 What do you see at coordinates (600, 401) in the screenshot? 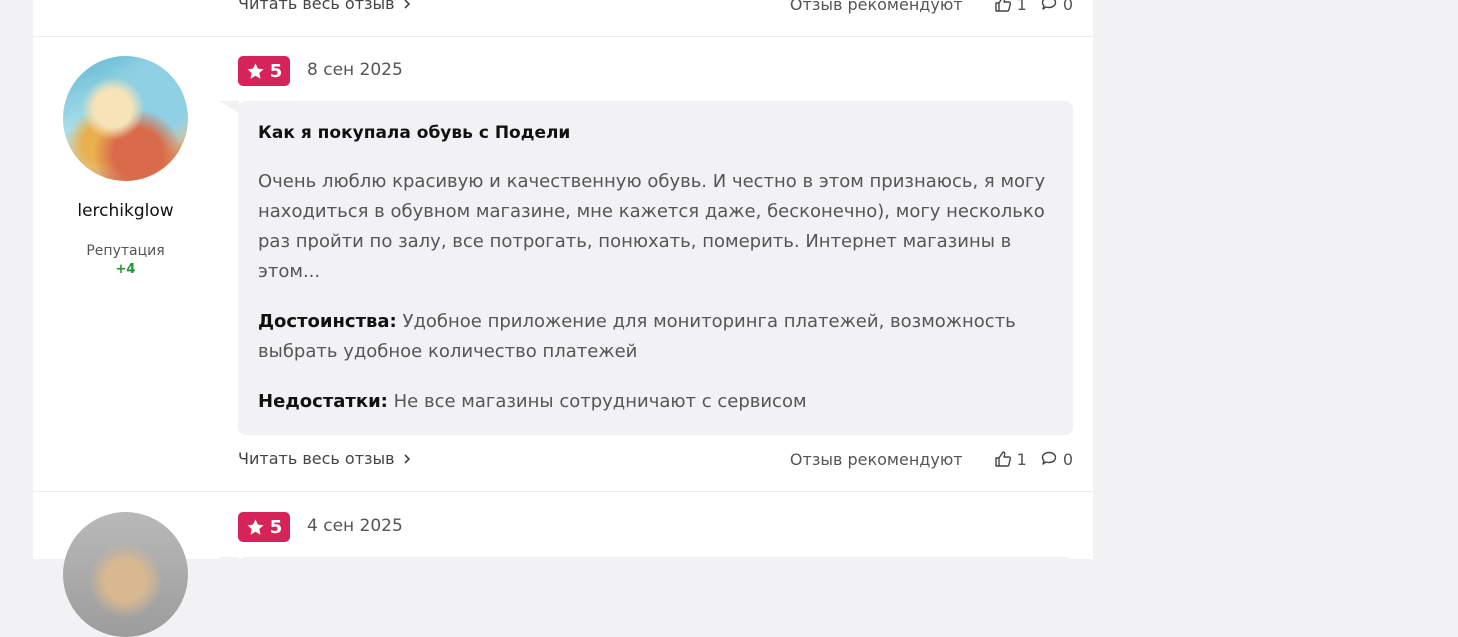
I see `cons-text: Не все магазины сотрудничают с сервисом` at bounding box center [600, 401].